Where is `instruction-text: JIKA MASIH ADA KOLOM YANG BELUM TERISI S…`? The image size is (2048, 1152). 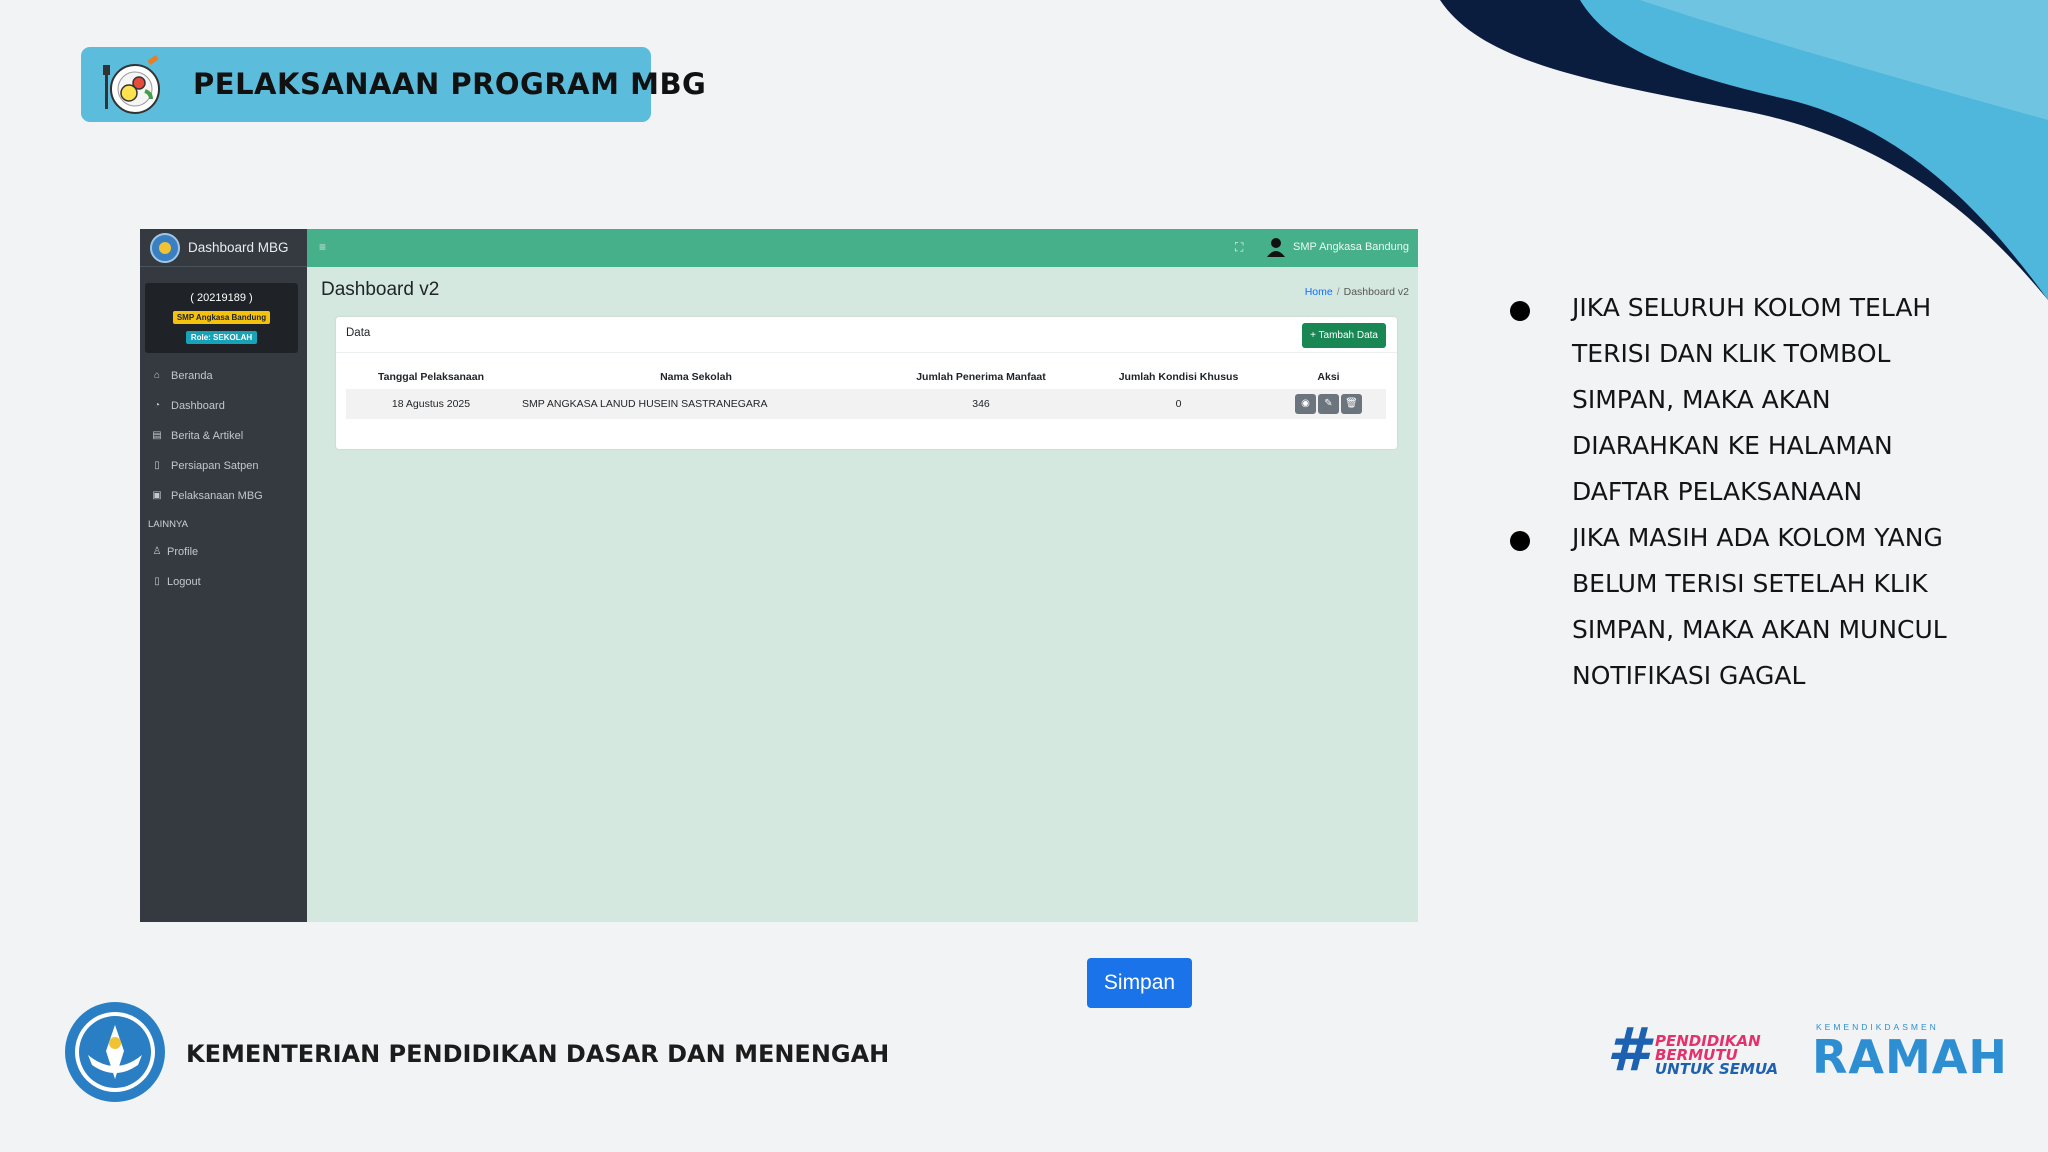 instruction-text: JIKA MASIH ADA KOLOM YANG BELUM TERISI S… is located at coordinates (1759, 606).